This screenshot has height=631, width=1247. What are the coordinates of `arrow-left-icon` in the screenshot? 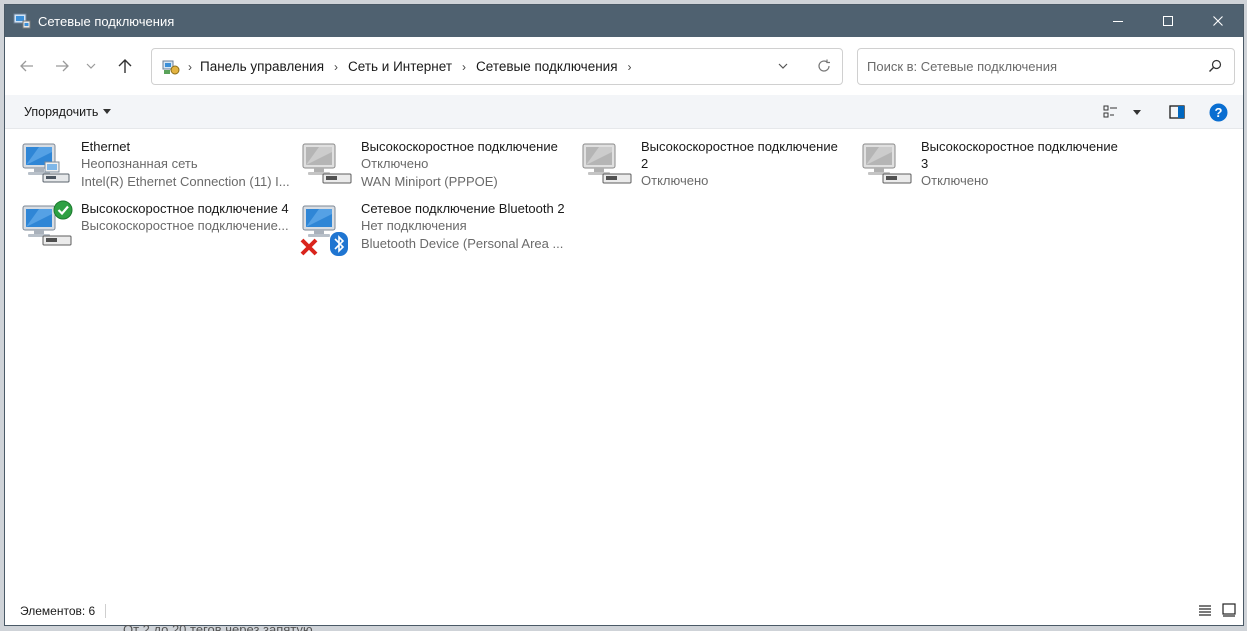 It's located at (26, 66).